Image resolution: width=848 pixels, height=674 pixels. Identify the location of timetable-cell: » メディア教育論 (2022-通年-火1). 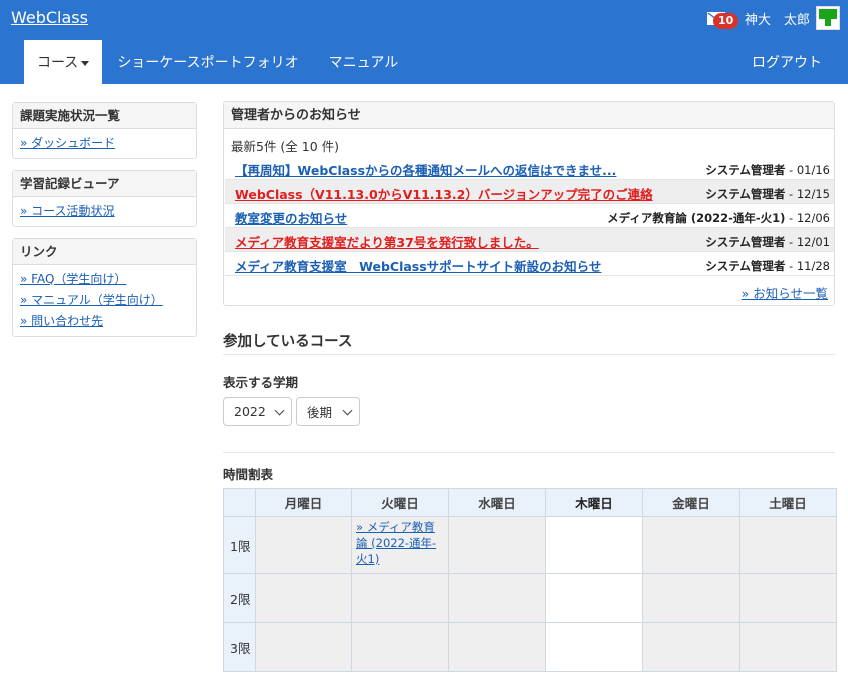
(400, 545).